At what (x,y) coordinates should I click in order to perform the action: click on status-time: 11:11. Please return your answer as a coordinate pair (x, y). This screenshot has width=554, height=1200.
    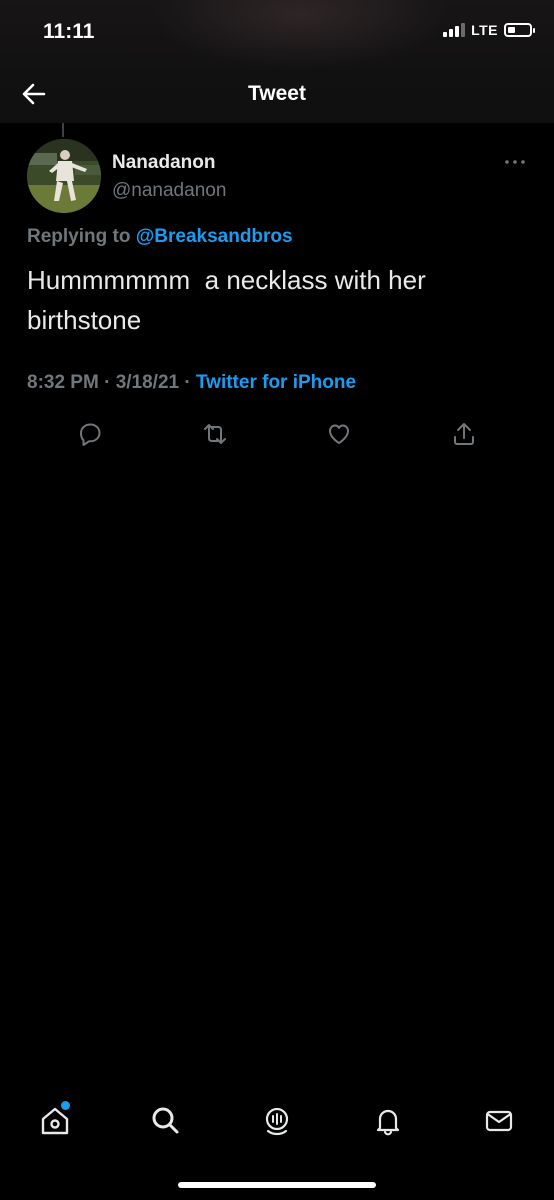
    Looking at the image, I should click on (69, 31).